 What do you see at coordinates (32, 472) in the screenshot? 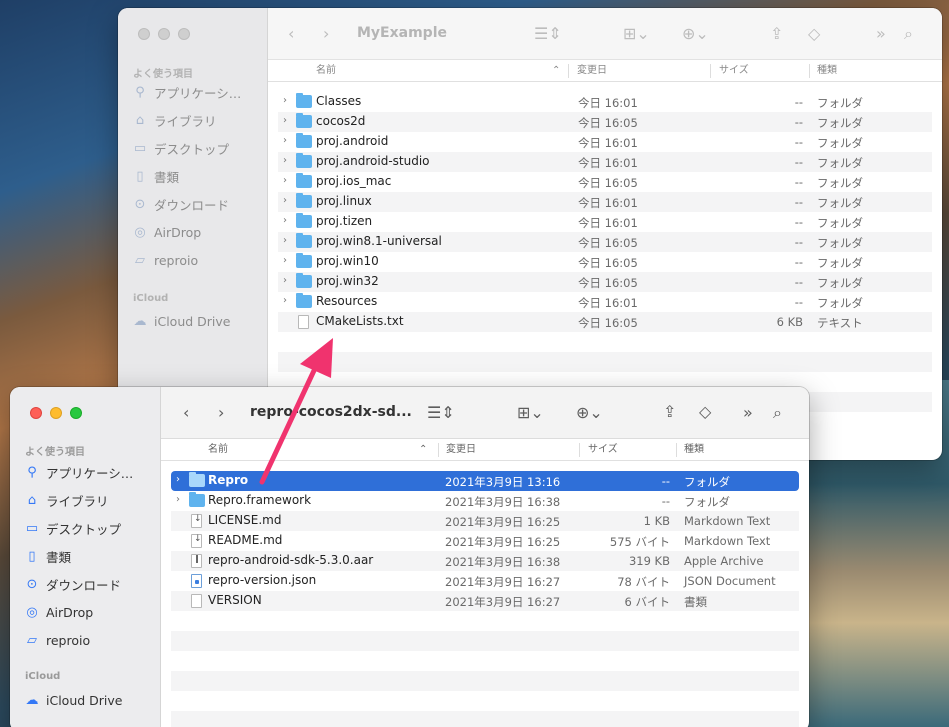
I see `applications-icon: ⚲` at bounding box center [32, 472].